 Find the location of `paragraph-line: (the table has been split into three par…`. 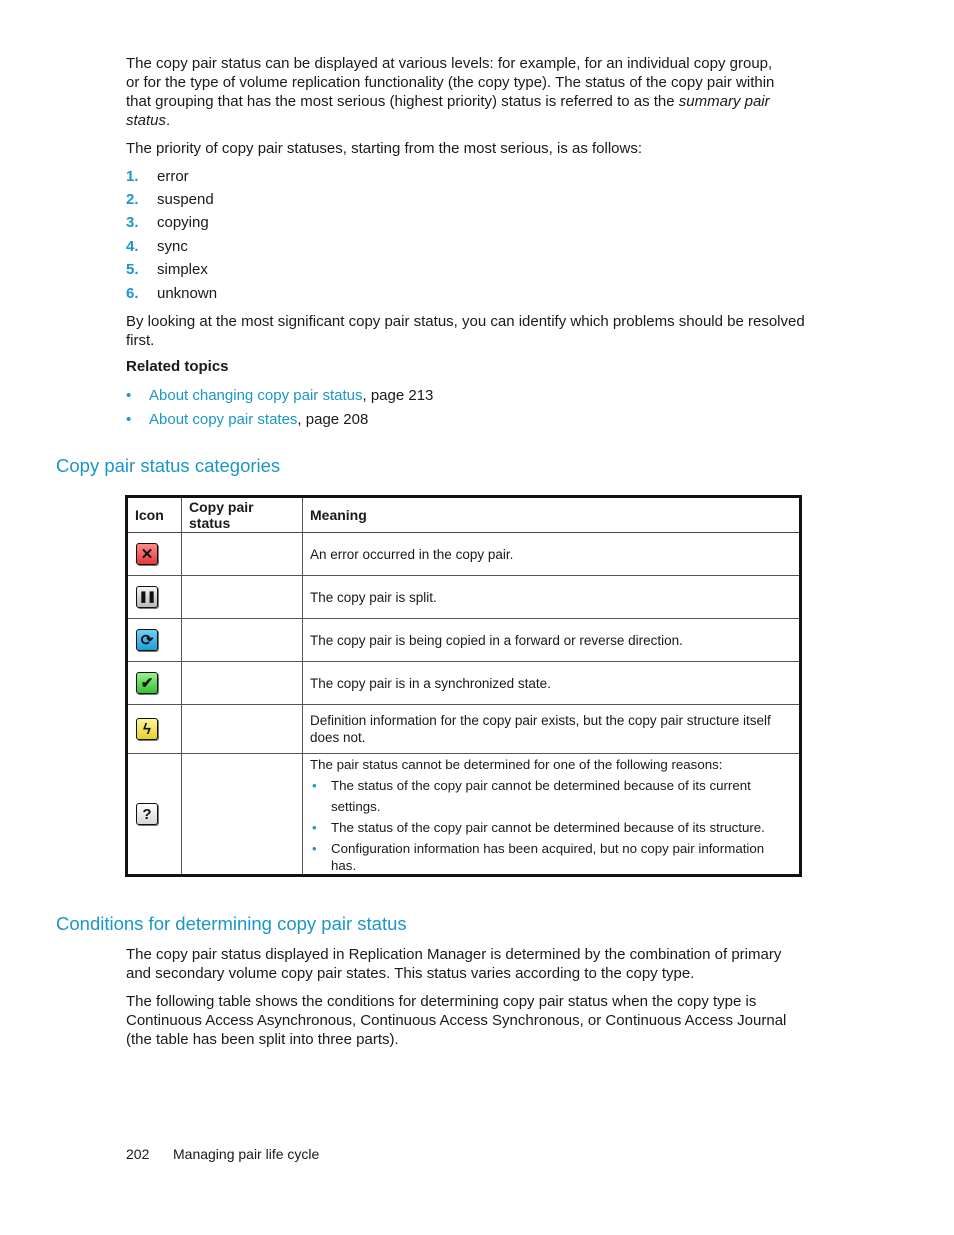

paragraph-line: (the table has been split into three par… is located at coordinates (262, 1039).